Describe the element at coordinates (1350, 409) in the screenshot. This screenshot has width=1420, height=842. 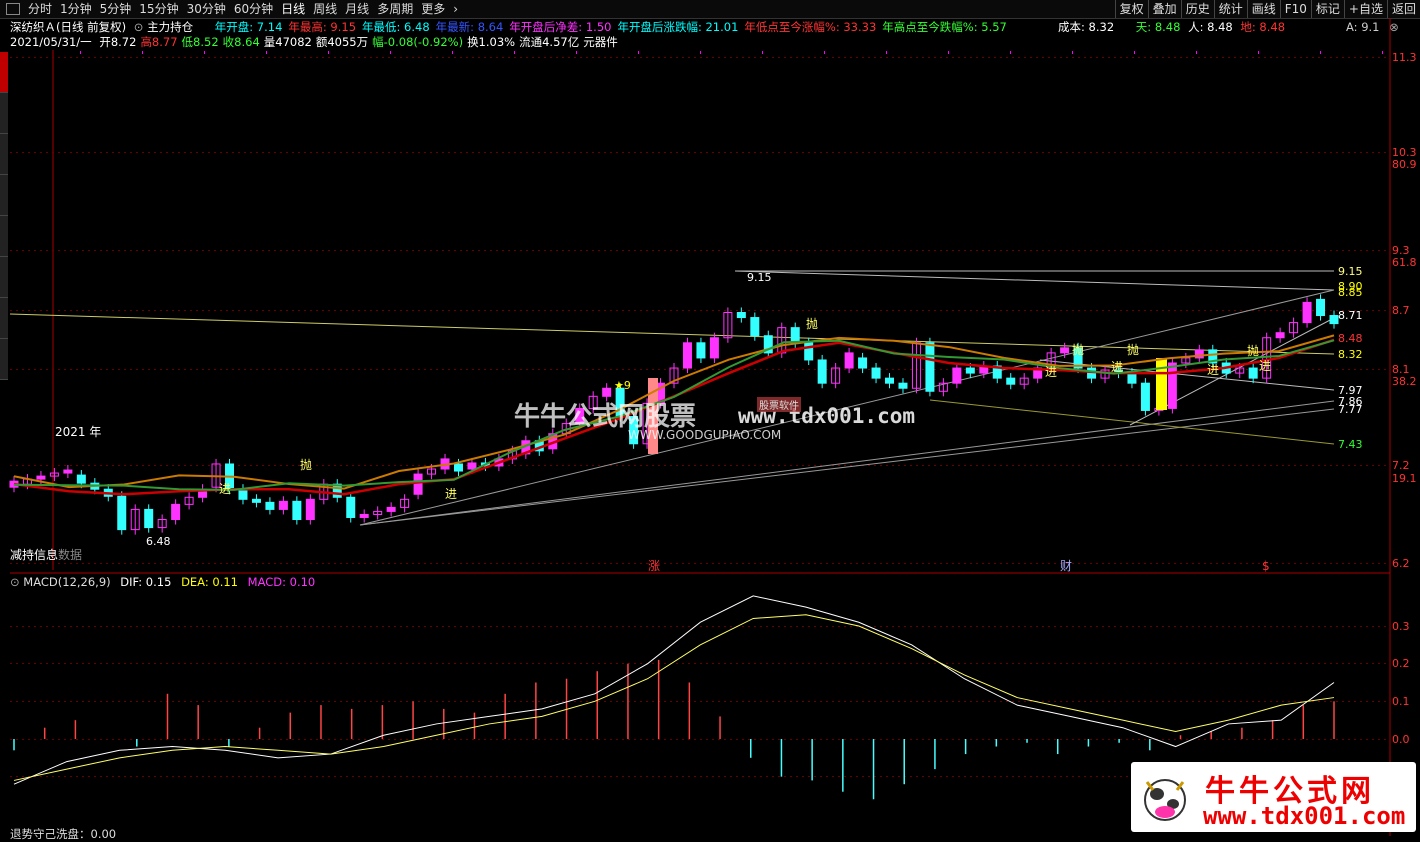
I see `line-value-label-8: 7.77` at that location.